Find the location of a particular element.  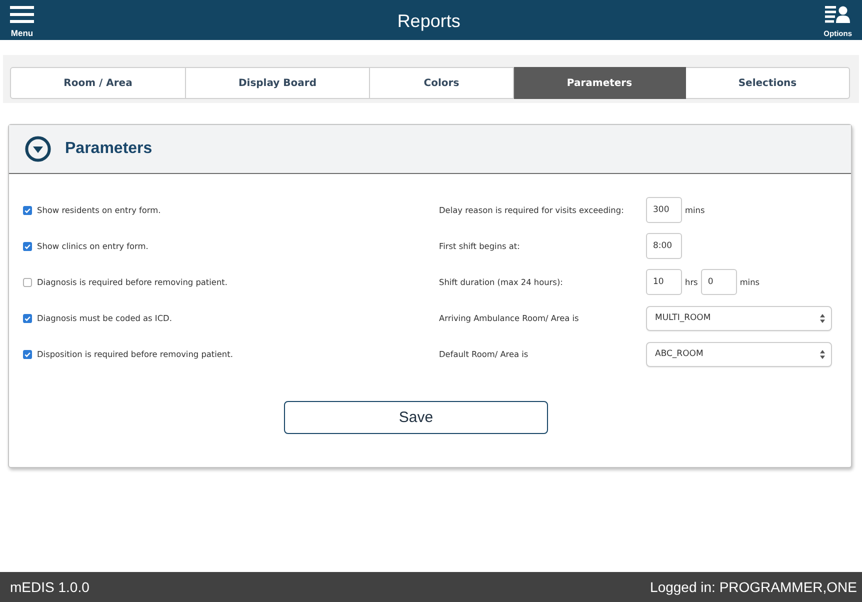

checkbox-label: Show clinics on entry form. is located at coordinates (92, 246).